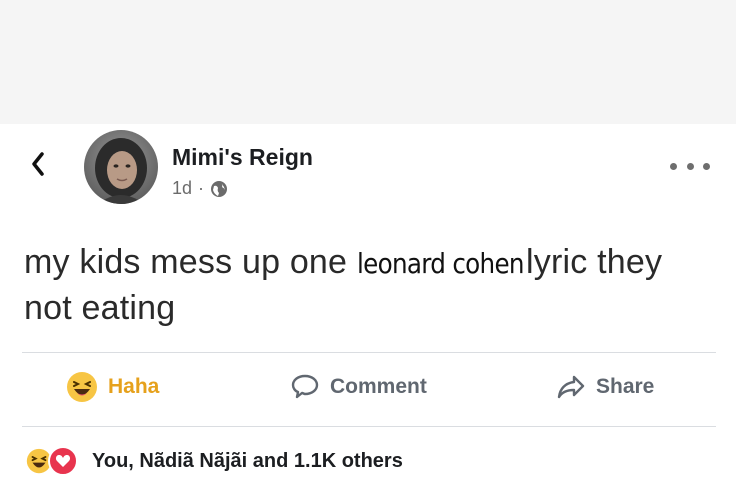 Image resolution: width=736 pixels, height=494 pixels. I want to click on profile-photo, so click(121, 167).